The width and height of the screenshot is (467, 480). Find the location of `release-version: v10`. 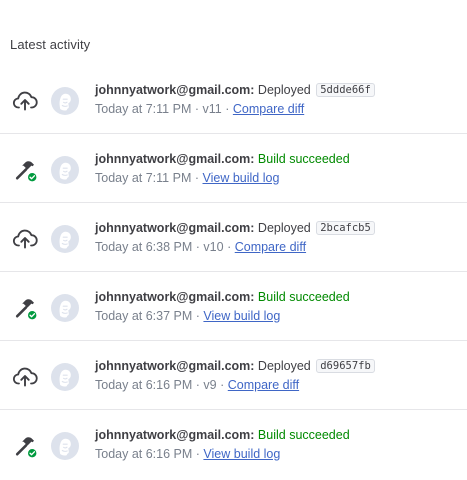

release-version: v10 is located at coordinates (213, 247).